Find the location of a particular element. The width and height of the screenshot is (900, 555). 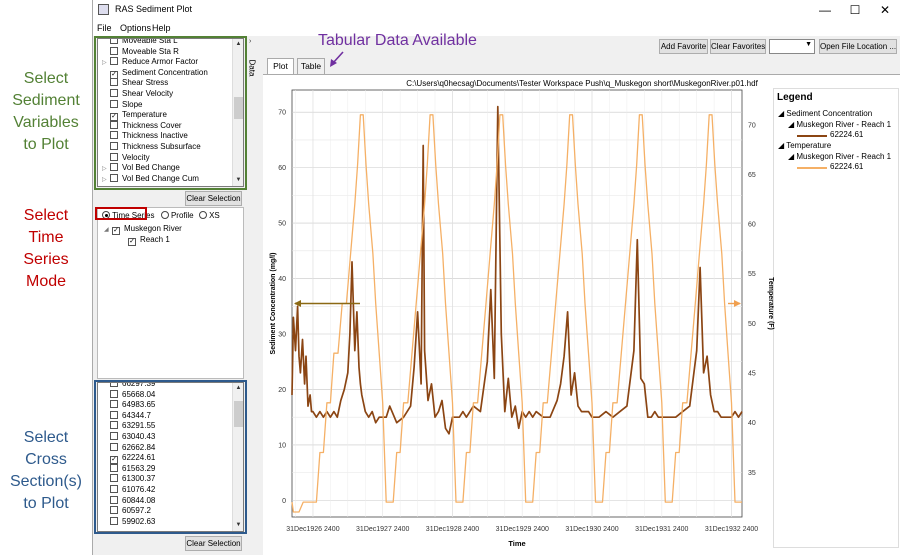

radio-xs: XS is located at coordinates (209, 215).